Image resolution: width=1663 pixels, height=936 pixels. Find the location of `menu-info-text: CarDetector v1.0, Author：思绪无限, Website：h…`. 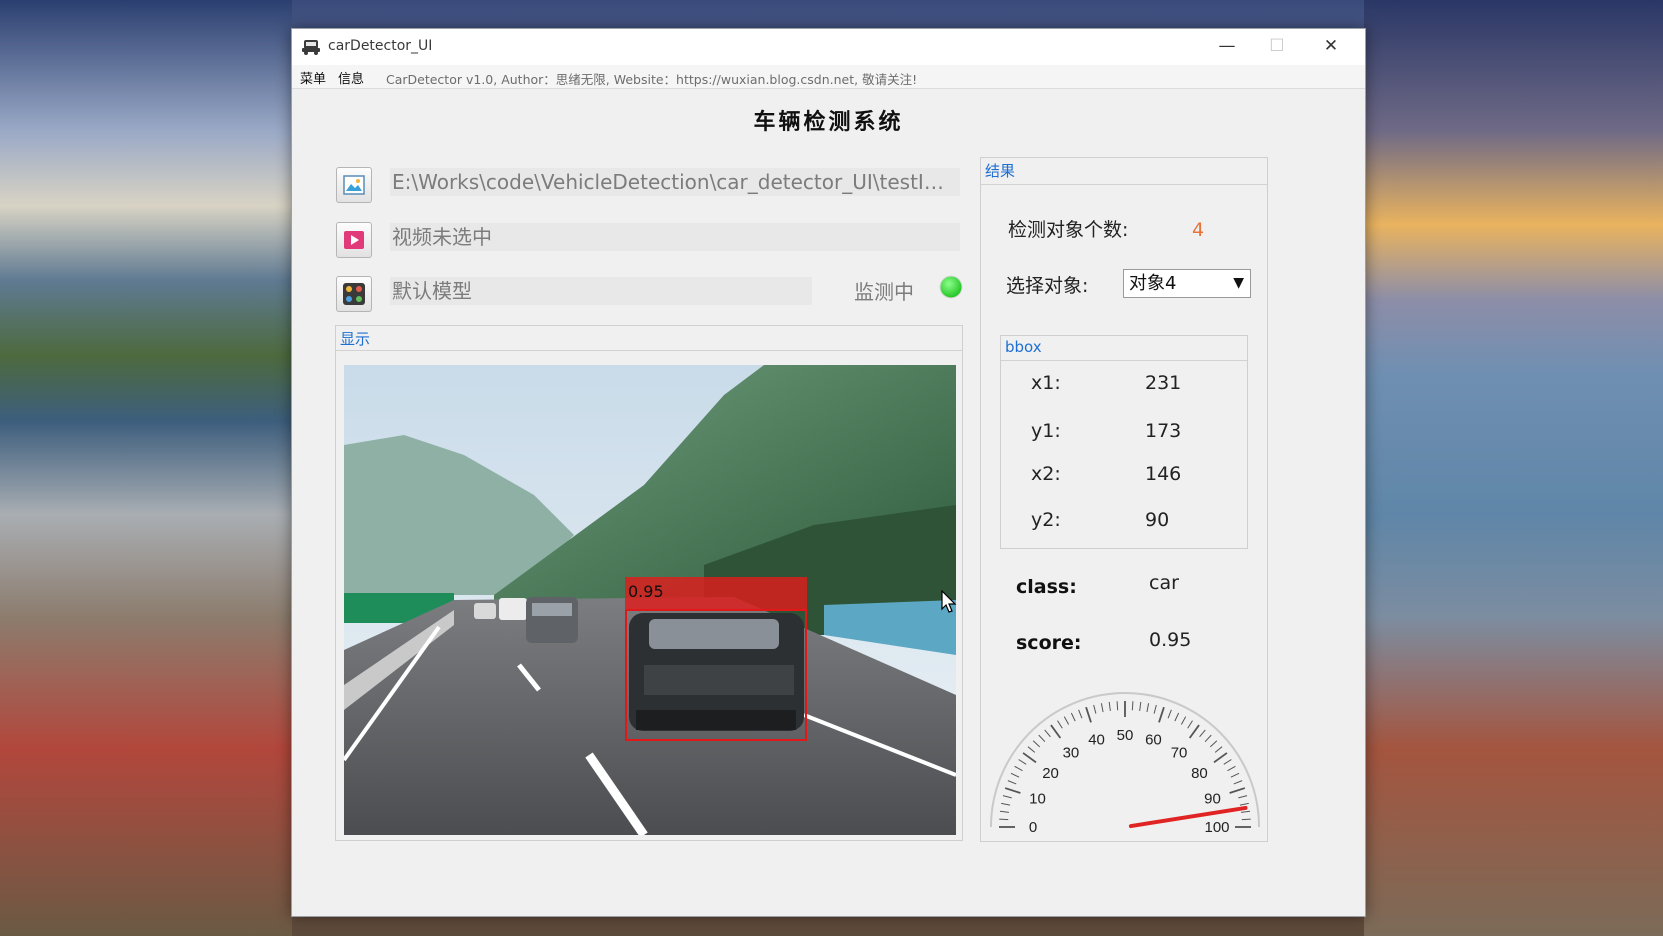

menu-info-text: CarDetector v1.0, Author：思绪无限, Website：h… is located at coordinates (652, 79).